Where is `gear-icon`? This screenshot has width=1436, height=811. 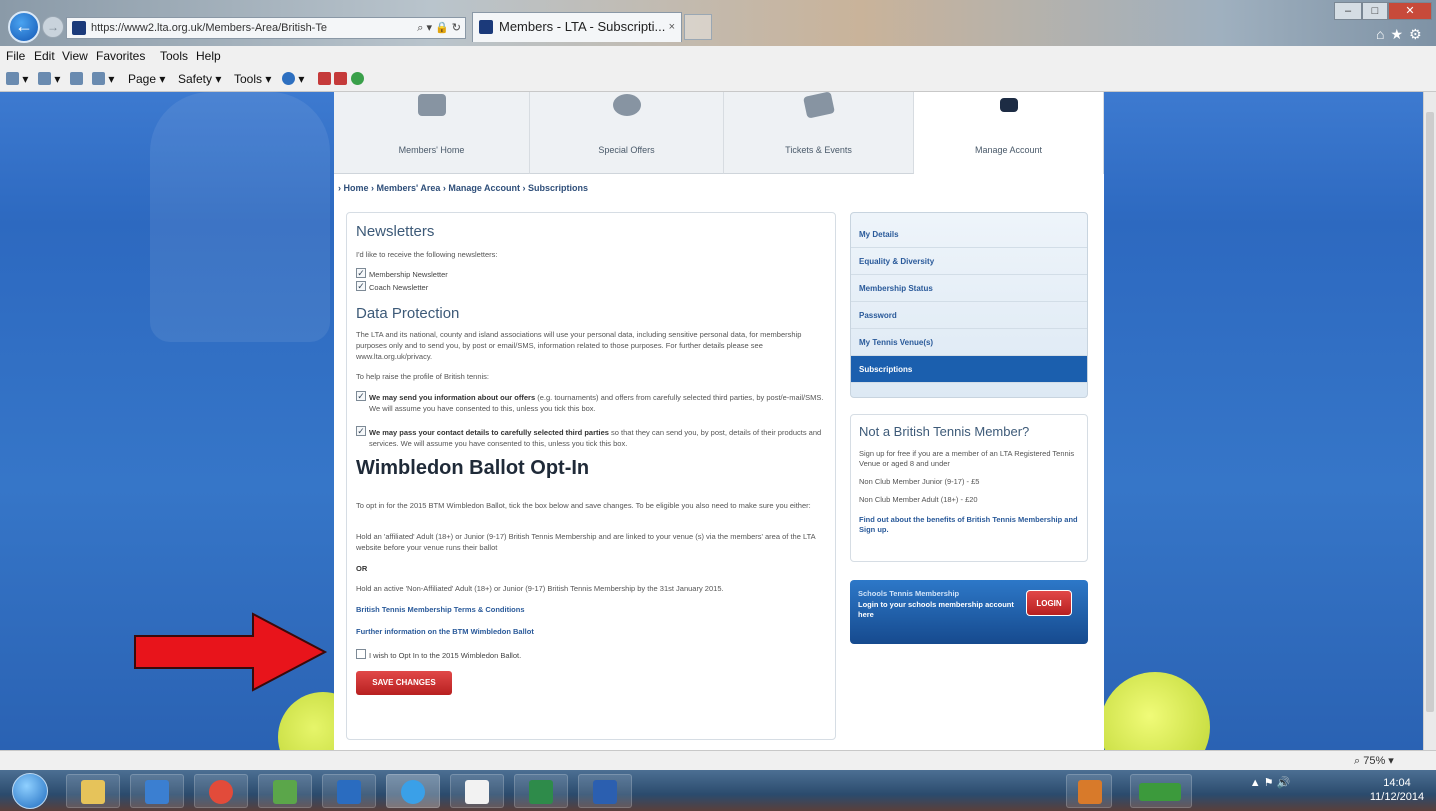 gear-icon is located at coordinates (1008, 105).